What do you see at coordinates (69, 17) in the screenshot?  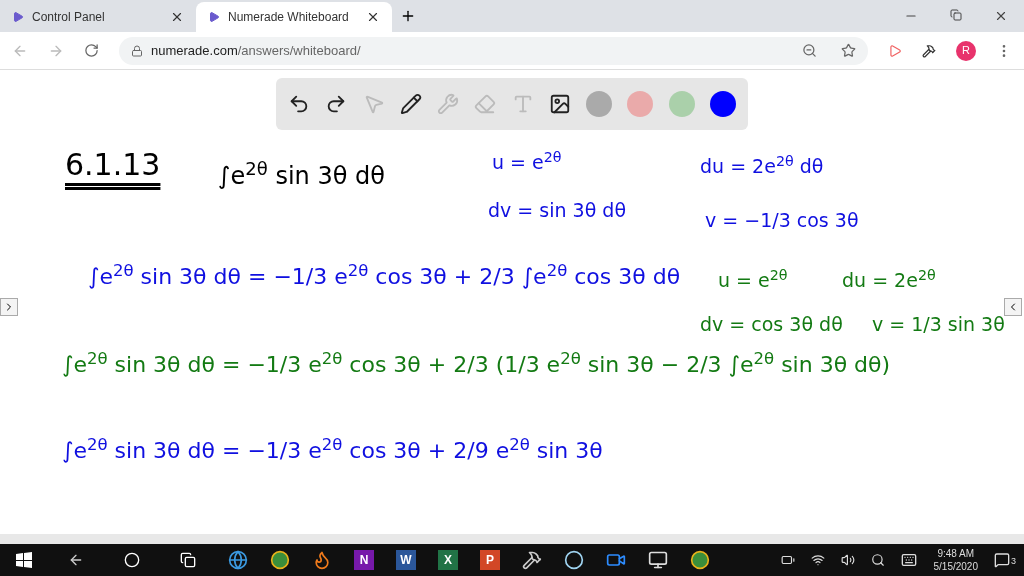 I see `tab-title: Control Panel` at bounding box center [69, 17].